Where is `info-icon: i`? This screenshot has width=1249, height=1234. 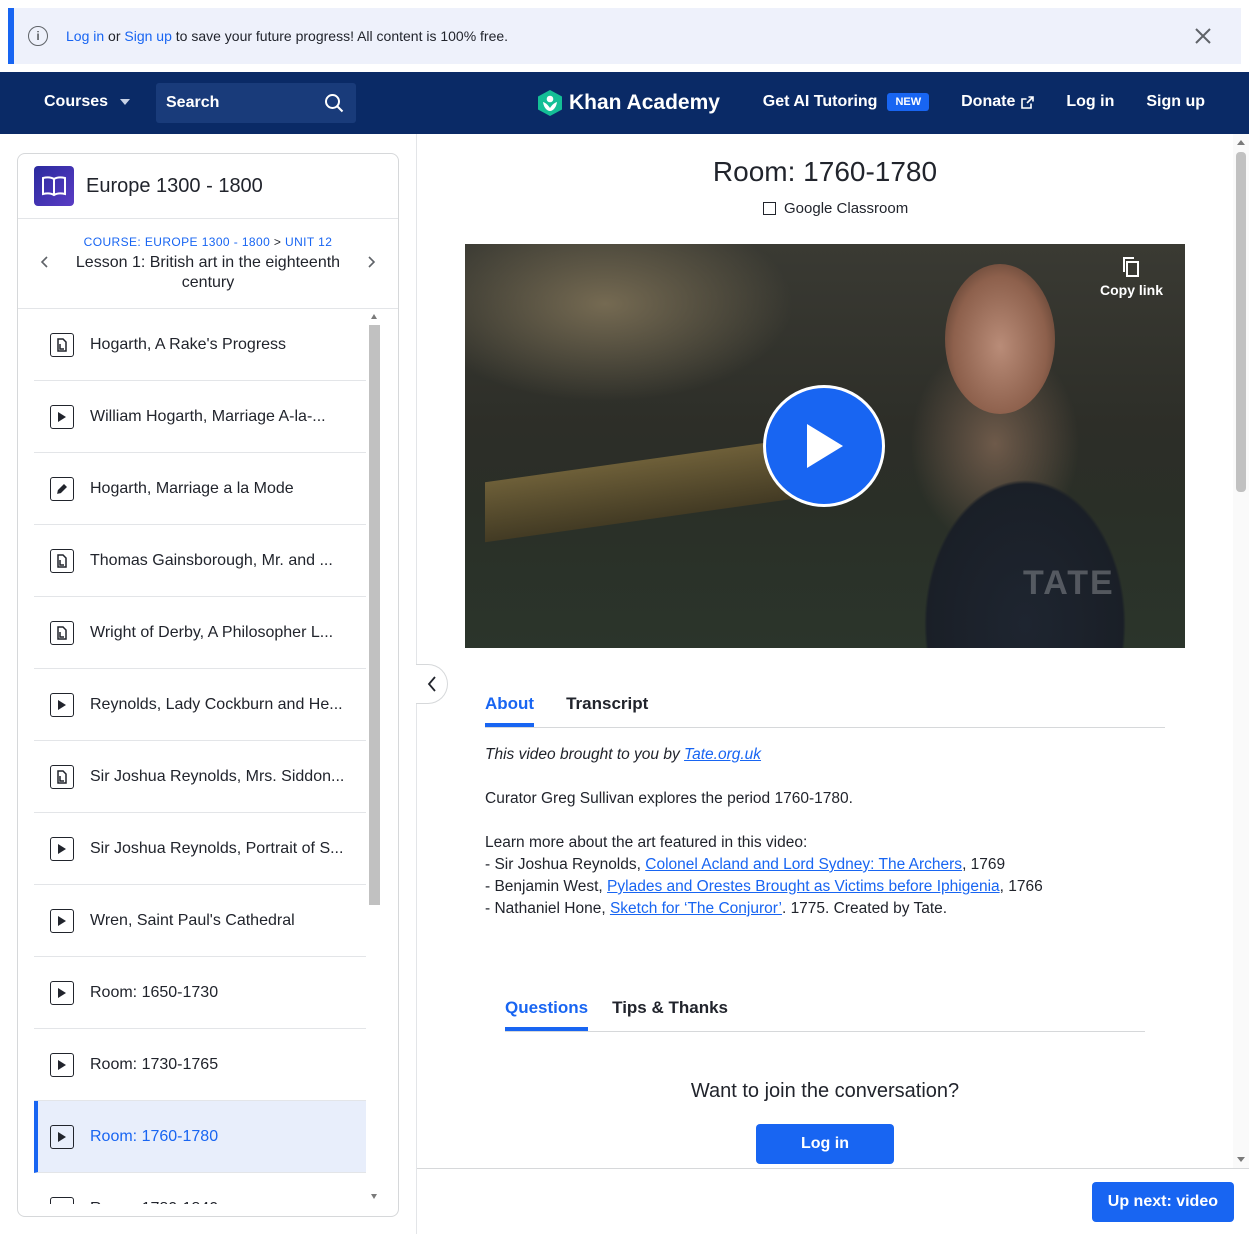
info-icon: i is located at coordinates (38, 36).